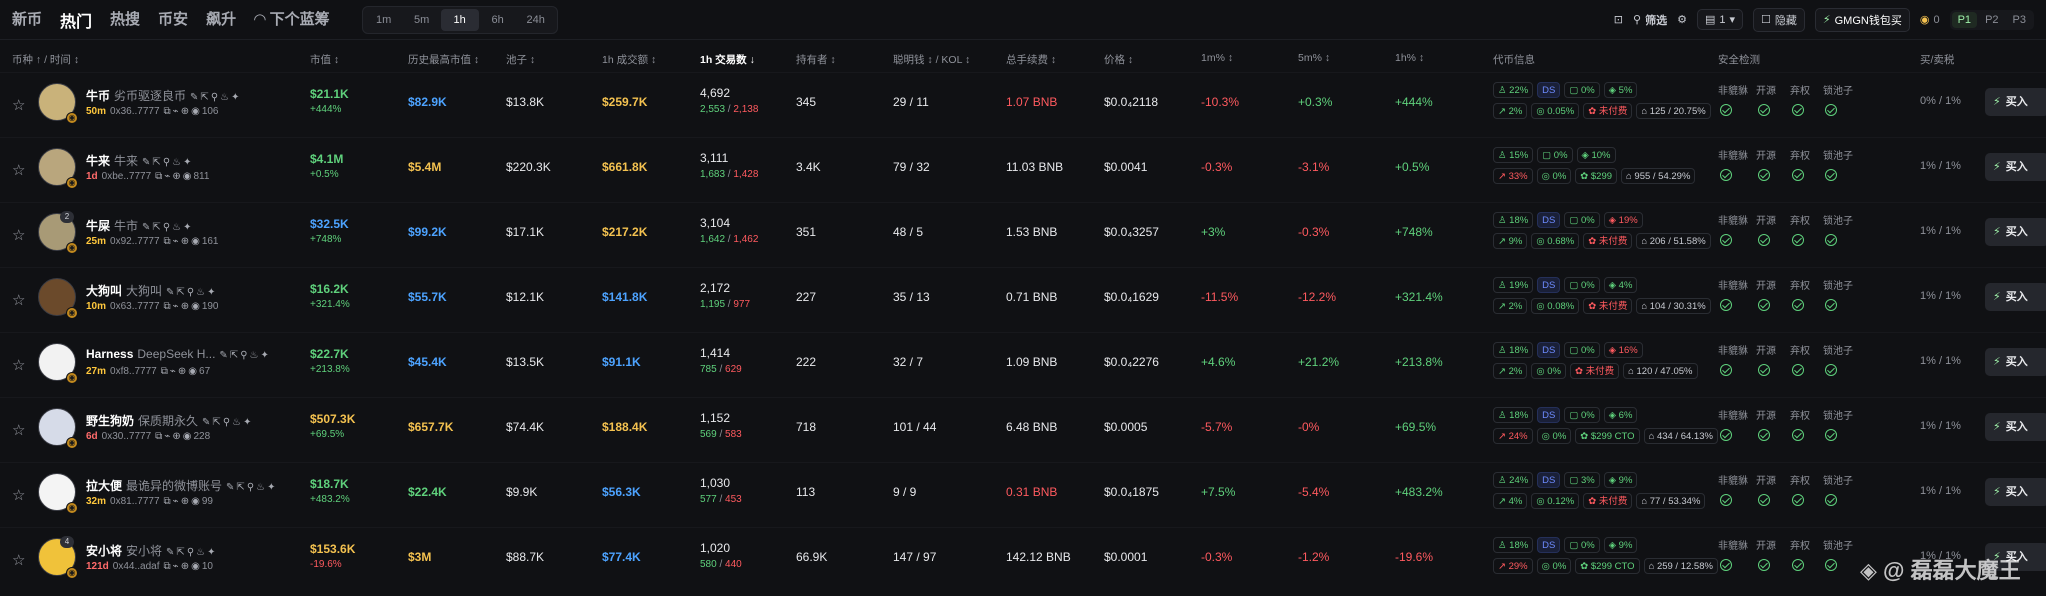  I want to click on contract-address: 0xf8..7777, so click(133, 371).